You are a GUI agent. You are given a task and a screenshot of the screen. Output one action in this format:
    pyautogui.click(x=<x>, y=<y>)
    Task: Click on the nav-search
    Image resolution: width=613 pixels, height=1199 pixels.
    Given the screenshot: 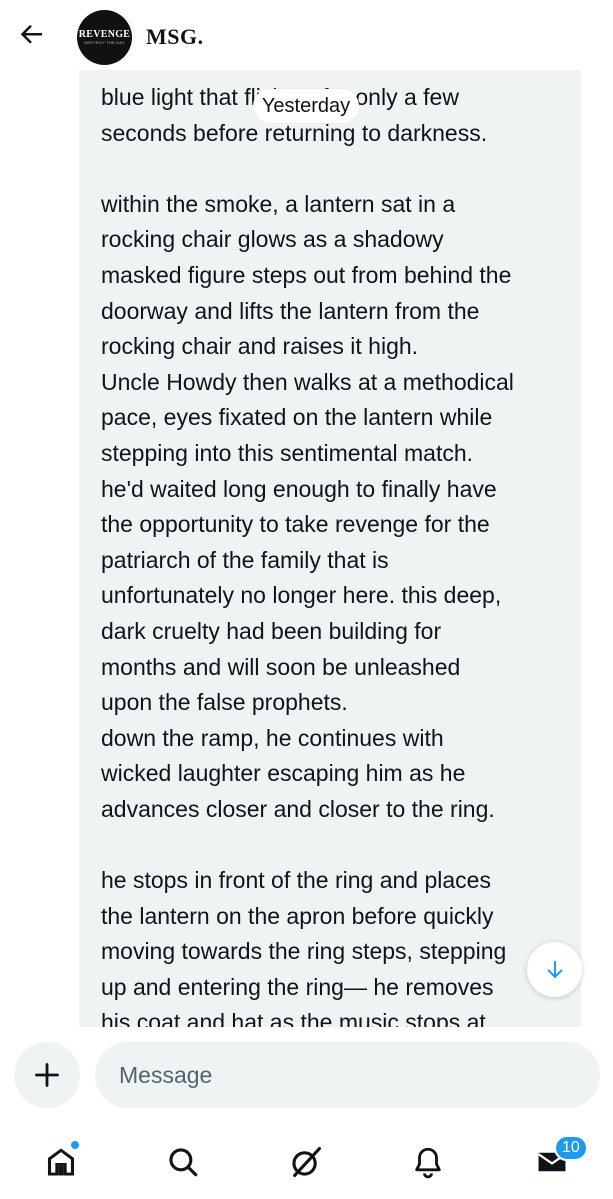 What is the action you would take?
    pyautogui.click(x=183, y=1162)
    